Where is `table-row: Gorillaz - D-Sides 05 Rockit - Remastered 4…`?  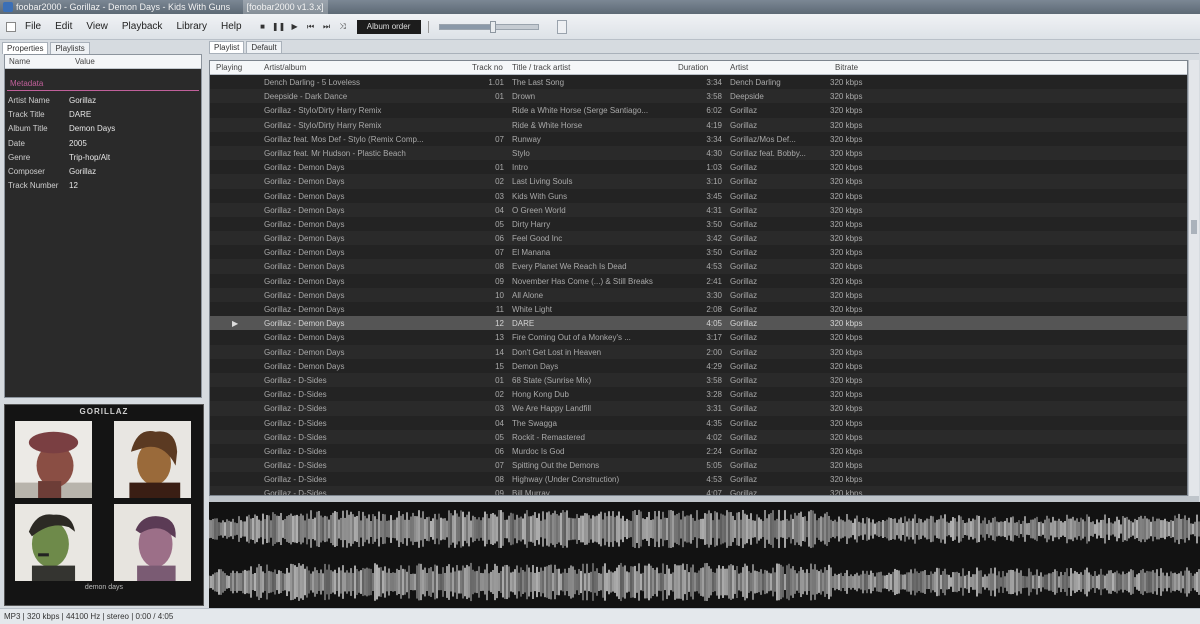
table-row: Gorillaz - D-Sides 05 Rockit - Remastered 4… is located at coordinates (698, 436).